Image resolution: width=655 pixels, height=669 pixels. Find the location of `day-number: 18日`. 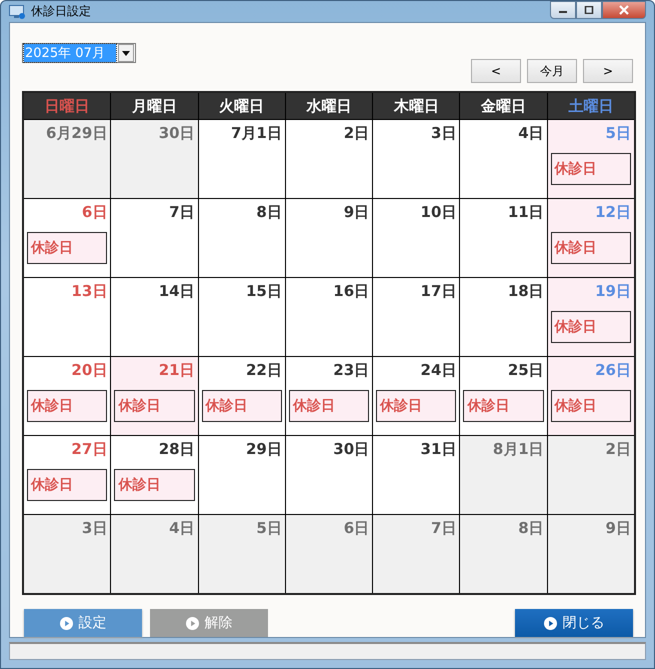

day-number: 18日 is located at coordinates (526, 292).